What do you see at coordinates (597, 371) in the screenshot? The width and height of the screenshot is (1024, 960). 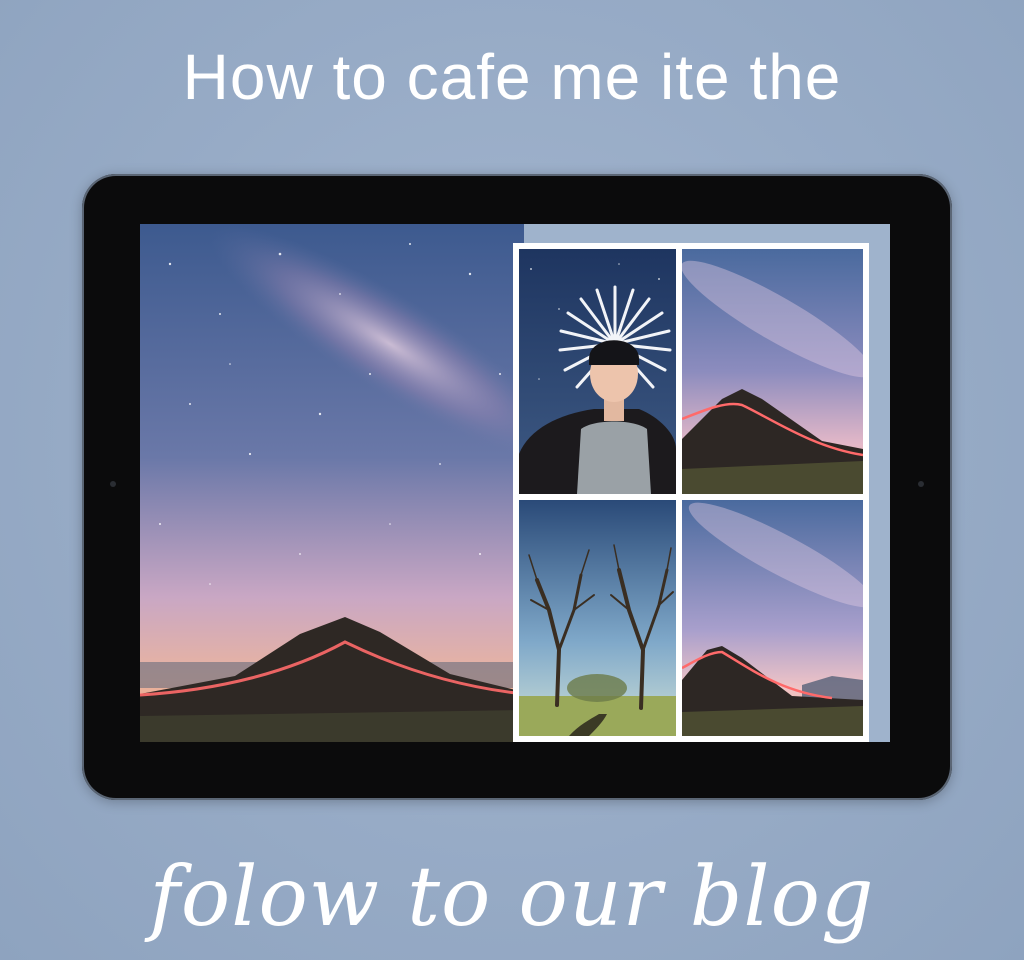 I see `portrait-with-halo-photo` at bounding box center [597, 371].